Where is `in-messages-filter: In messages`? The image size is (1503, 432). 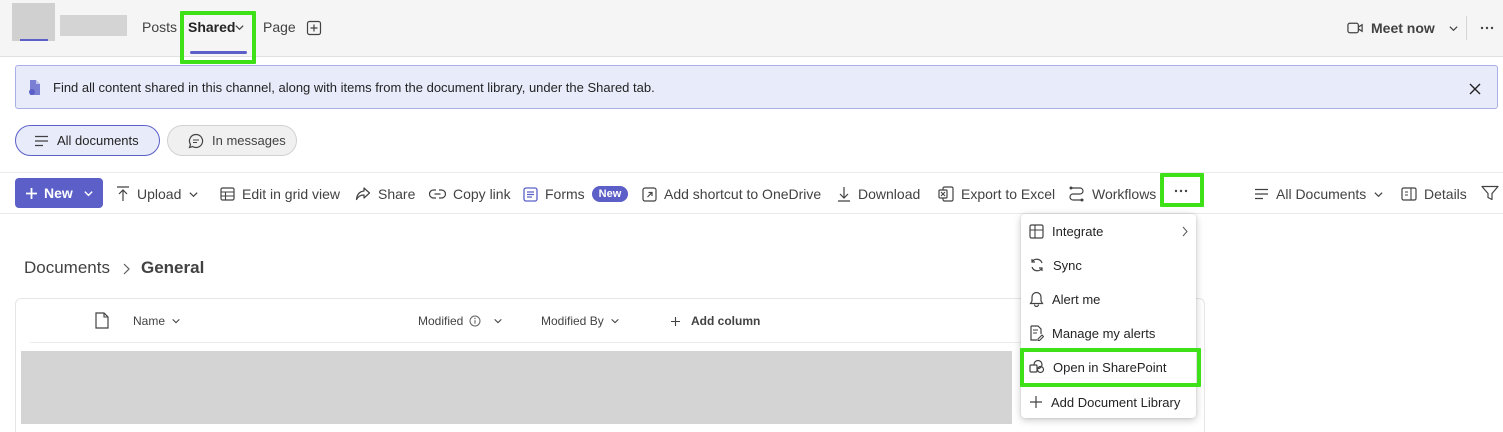 in-messages-filter: In messages is located at coordinates (232, 140).